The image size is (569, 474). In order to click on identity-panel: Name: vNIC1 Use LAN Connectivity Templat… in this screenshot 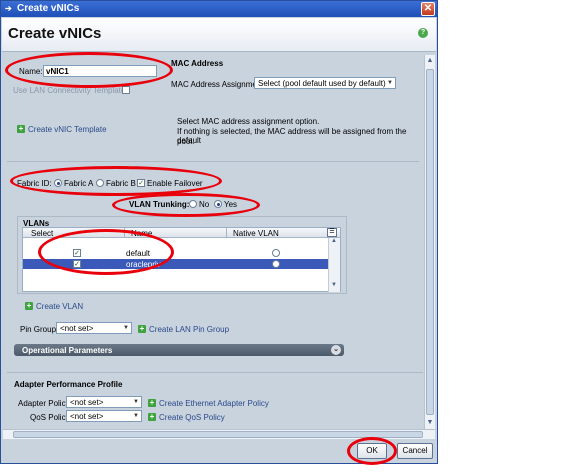, I will do `click(84, 107)`.